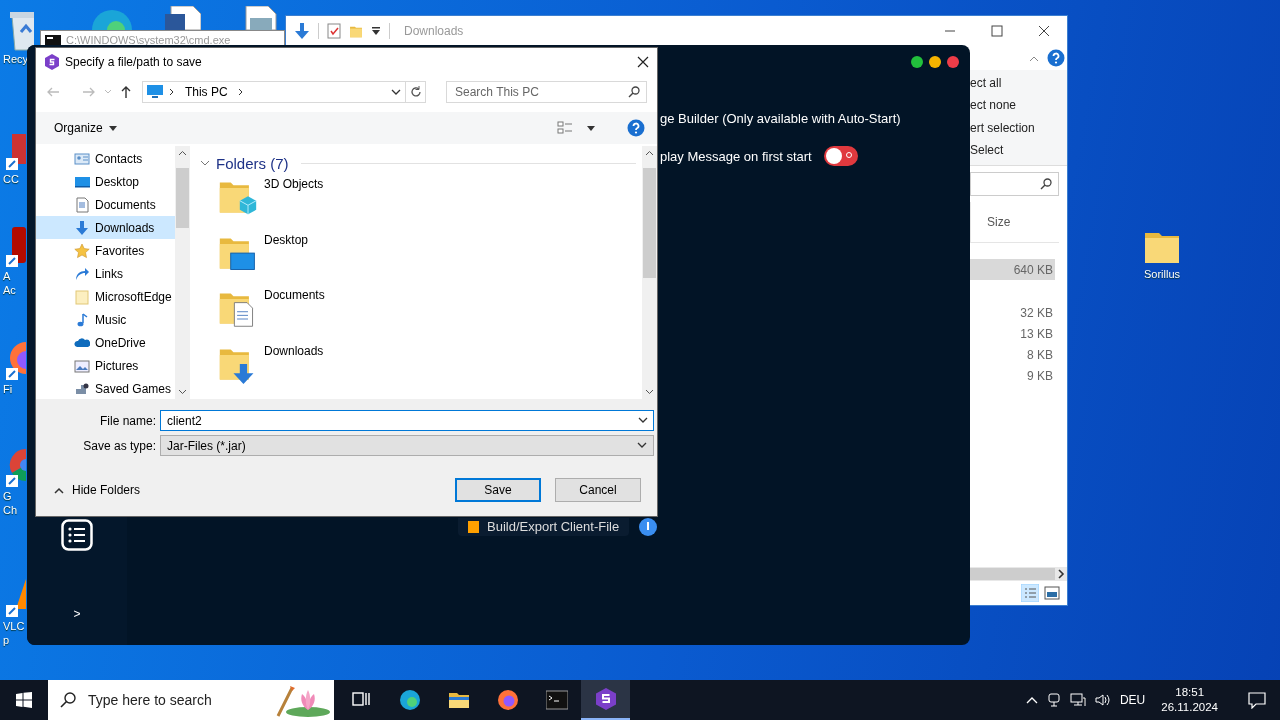  Describe the element at coordinates (643, 62) in the screenshot. I see `close-icon` at that location.